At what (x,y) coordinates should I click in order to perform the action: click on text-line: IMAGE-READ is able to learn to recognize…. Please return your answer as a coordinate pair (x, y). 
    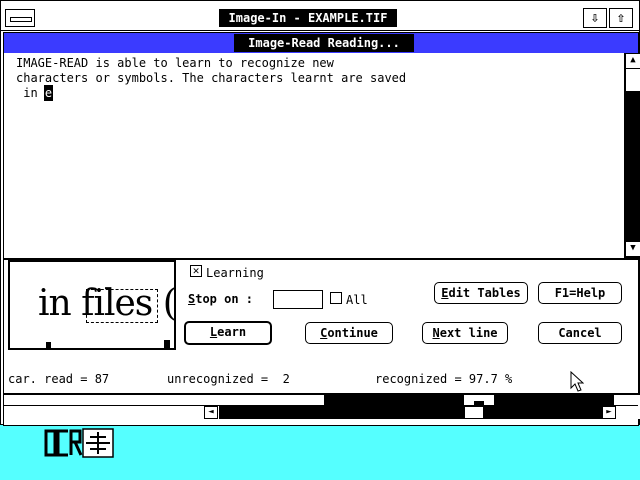
    Looking at the image, I should click on (175, 63).